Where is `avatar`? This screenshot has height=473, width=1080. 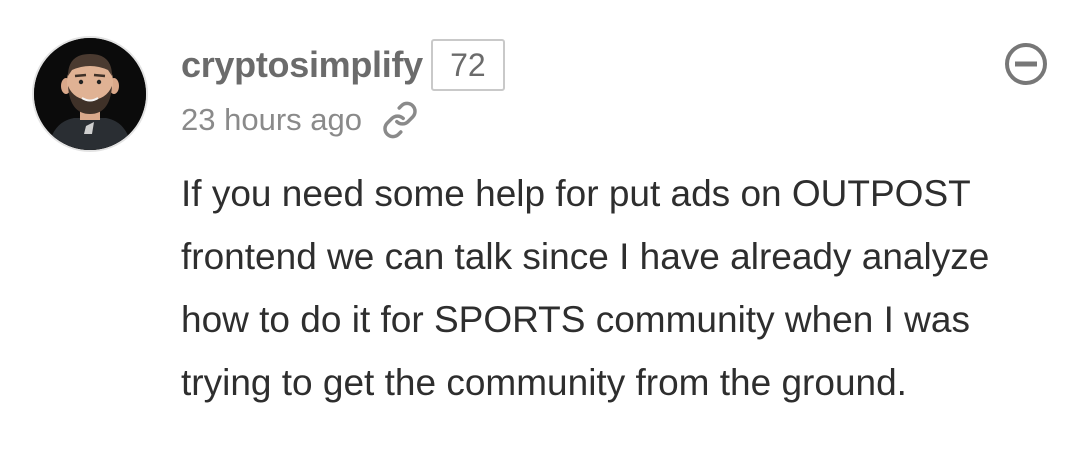 avatar is located at coordinates (90, 94).